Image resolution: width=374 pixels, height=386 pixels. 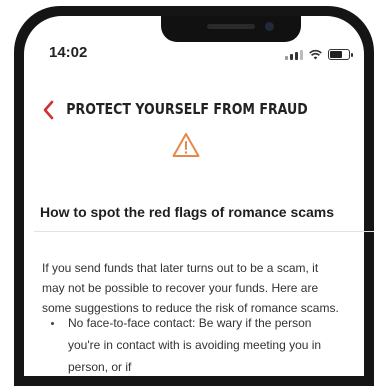 What do you see at coordinates (315, 54) in the screenshot?
I see `wifi-icon` at bounding box center [315, 54].